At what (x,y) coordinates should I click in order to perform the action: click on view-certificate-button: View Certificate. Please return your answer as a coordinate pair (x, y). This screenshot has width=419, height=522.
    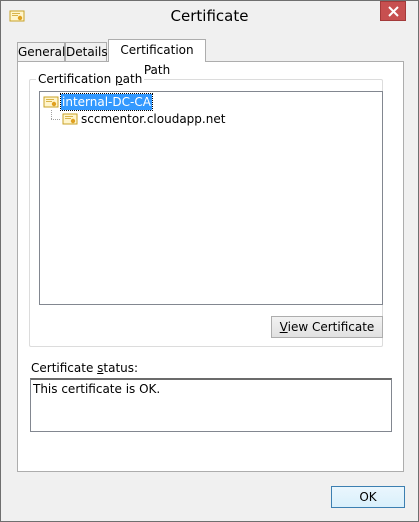
    Looking at the image, I should click on (327, 327).